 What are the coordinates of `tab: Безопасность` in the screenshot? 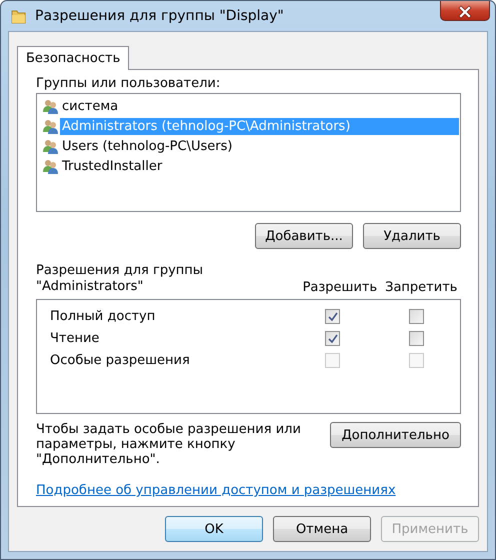 It's located at (73, 58).